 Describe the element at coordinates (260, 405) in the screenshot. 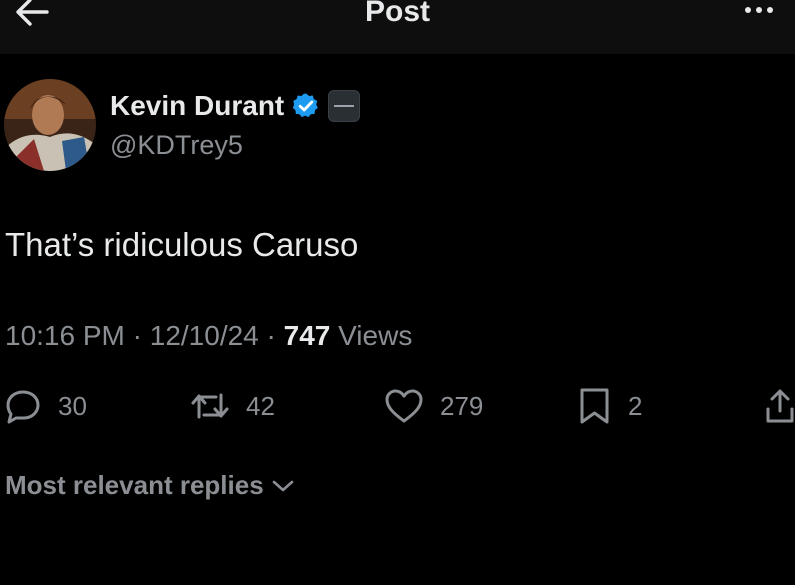

I see `repost-count: 42` at that location.